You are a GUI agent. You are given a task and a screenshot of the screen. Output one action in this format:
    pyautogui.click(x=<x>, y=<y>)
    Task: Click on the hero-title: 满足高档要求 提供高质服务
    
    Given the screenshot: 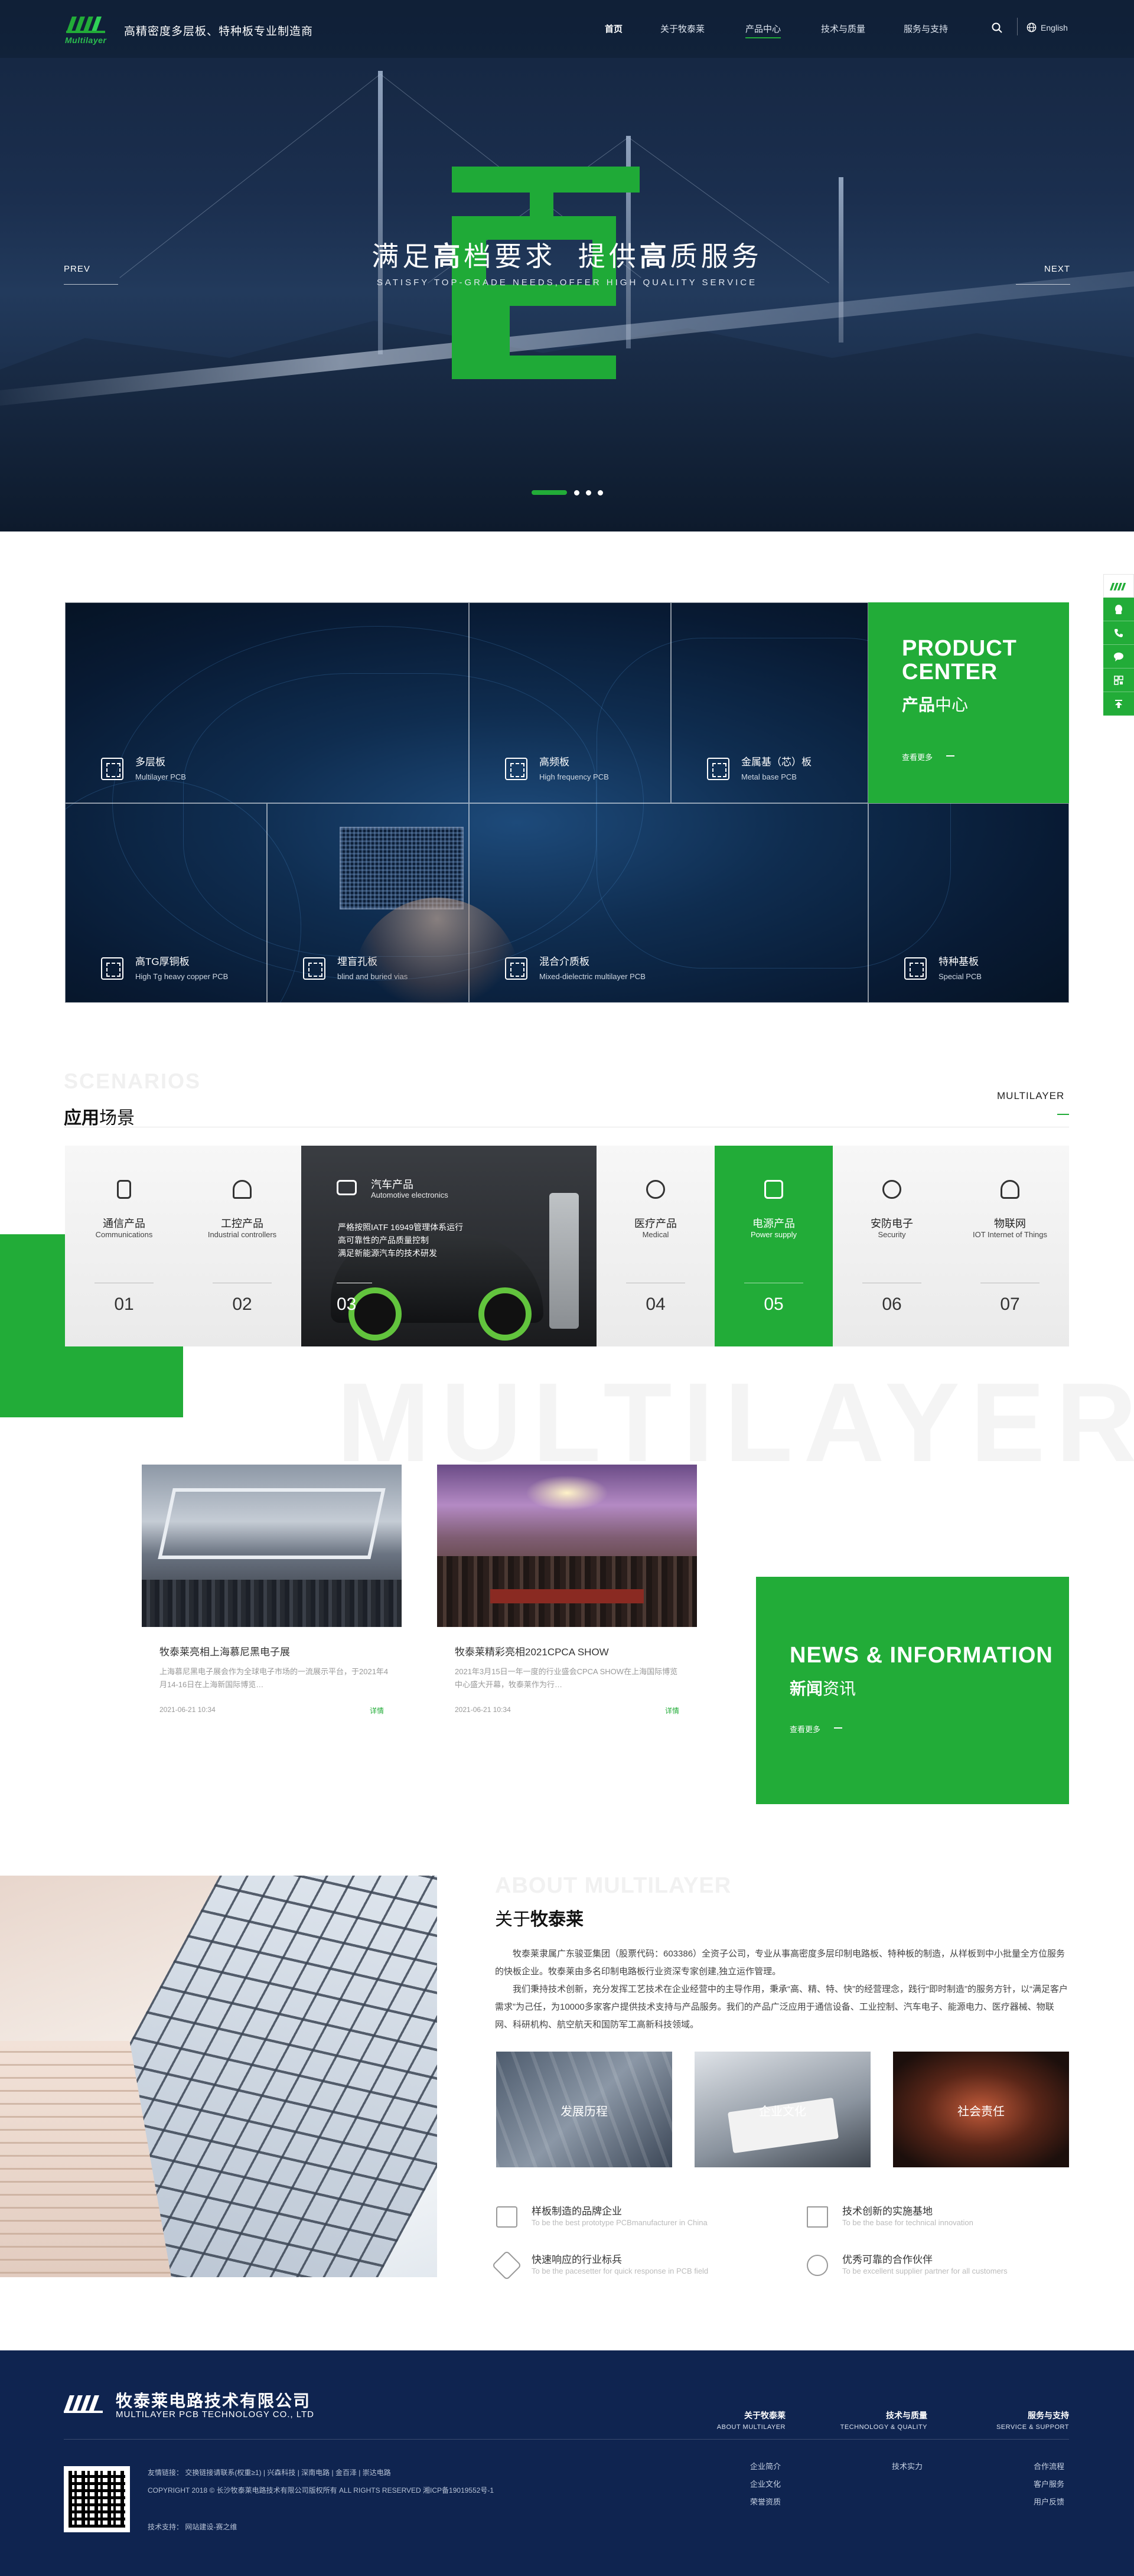 What is the action you would take?
    pyautogui.click(x=567, y=256)
    